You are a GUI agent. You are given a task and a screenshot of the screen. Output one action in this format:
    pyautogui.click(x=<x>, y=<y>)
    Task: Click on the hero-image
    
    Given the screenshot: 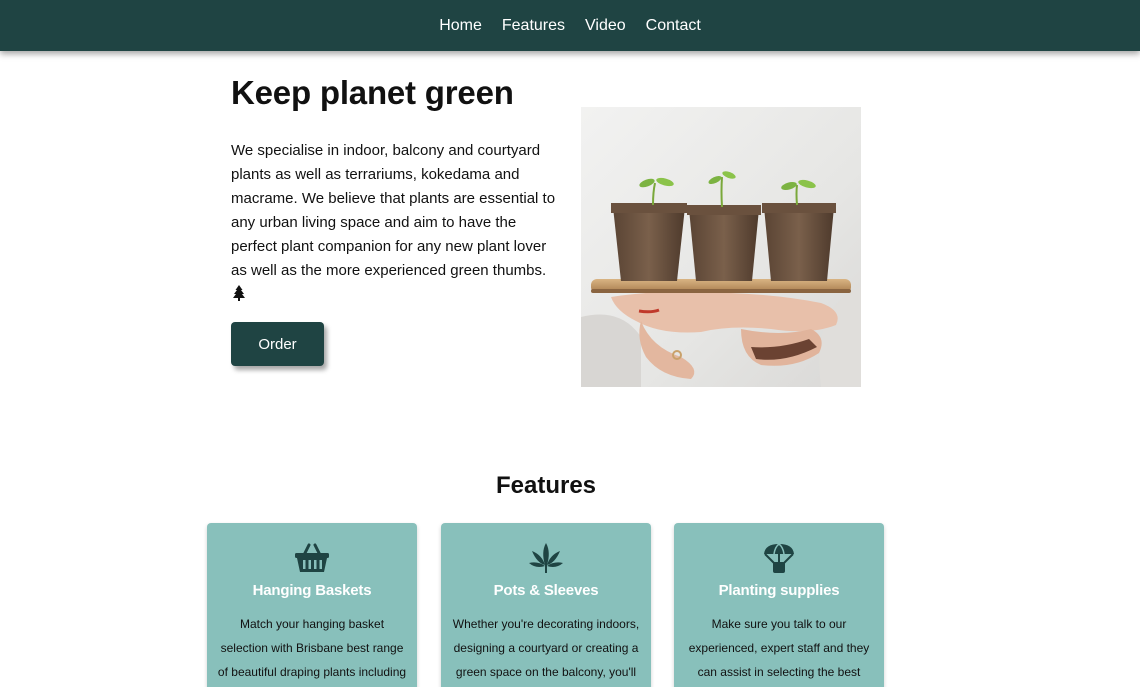 What is the action you would take?
    pyautogui.click(x=721, y=247)
    